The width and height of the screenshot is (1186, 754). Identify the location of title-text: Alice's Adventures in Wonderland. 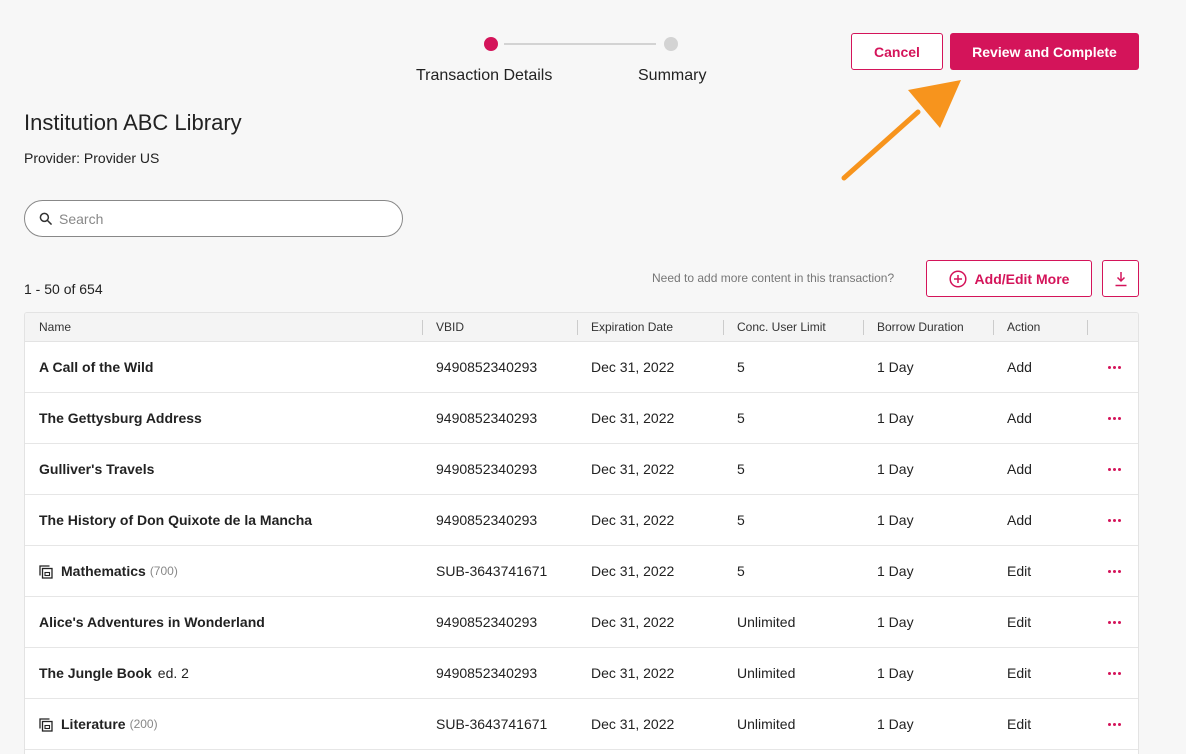
(152, 622).